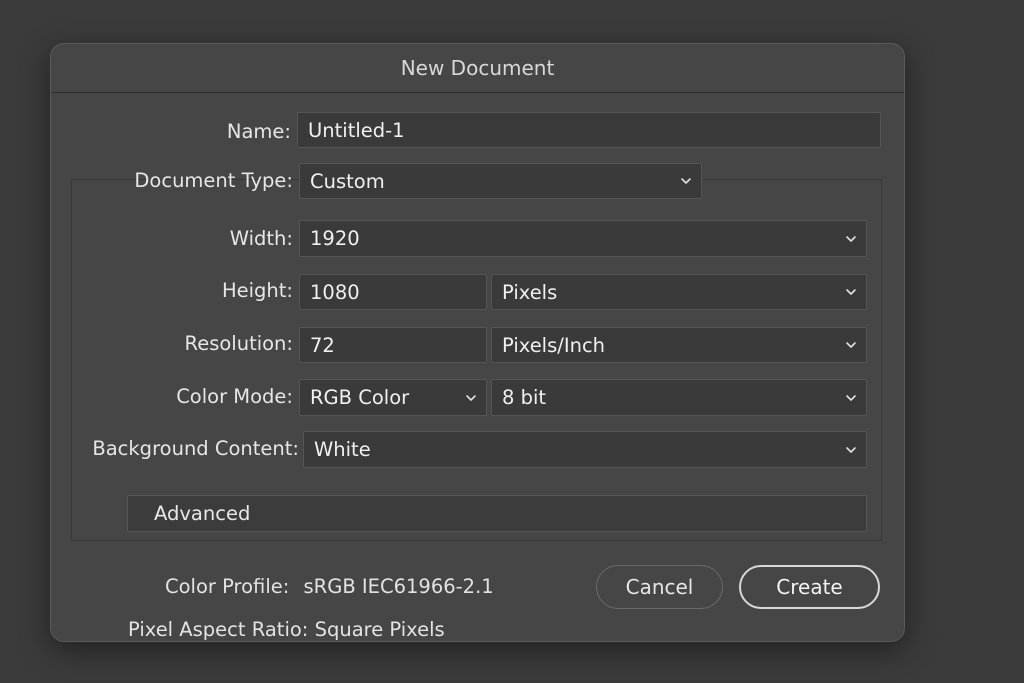 Image resolution: width=1024 pixels, height=683 pixels. I want to click on height-field: 1080, so click(393, 292).